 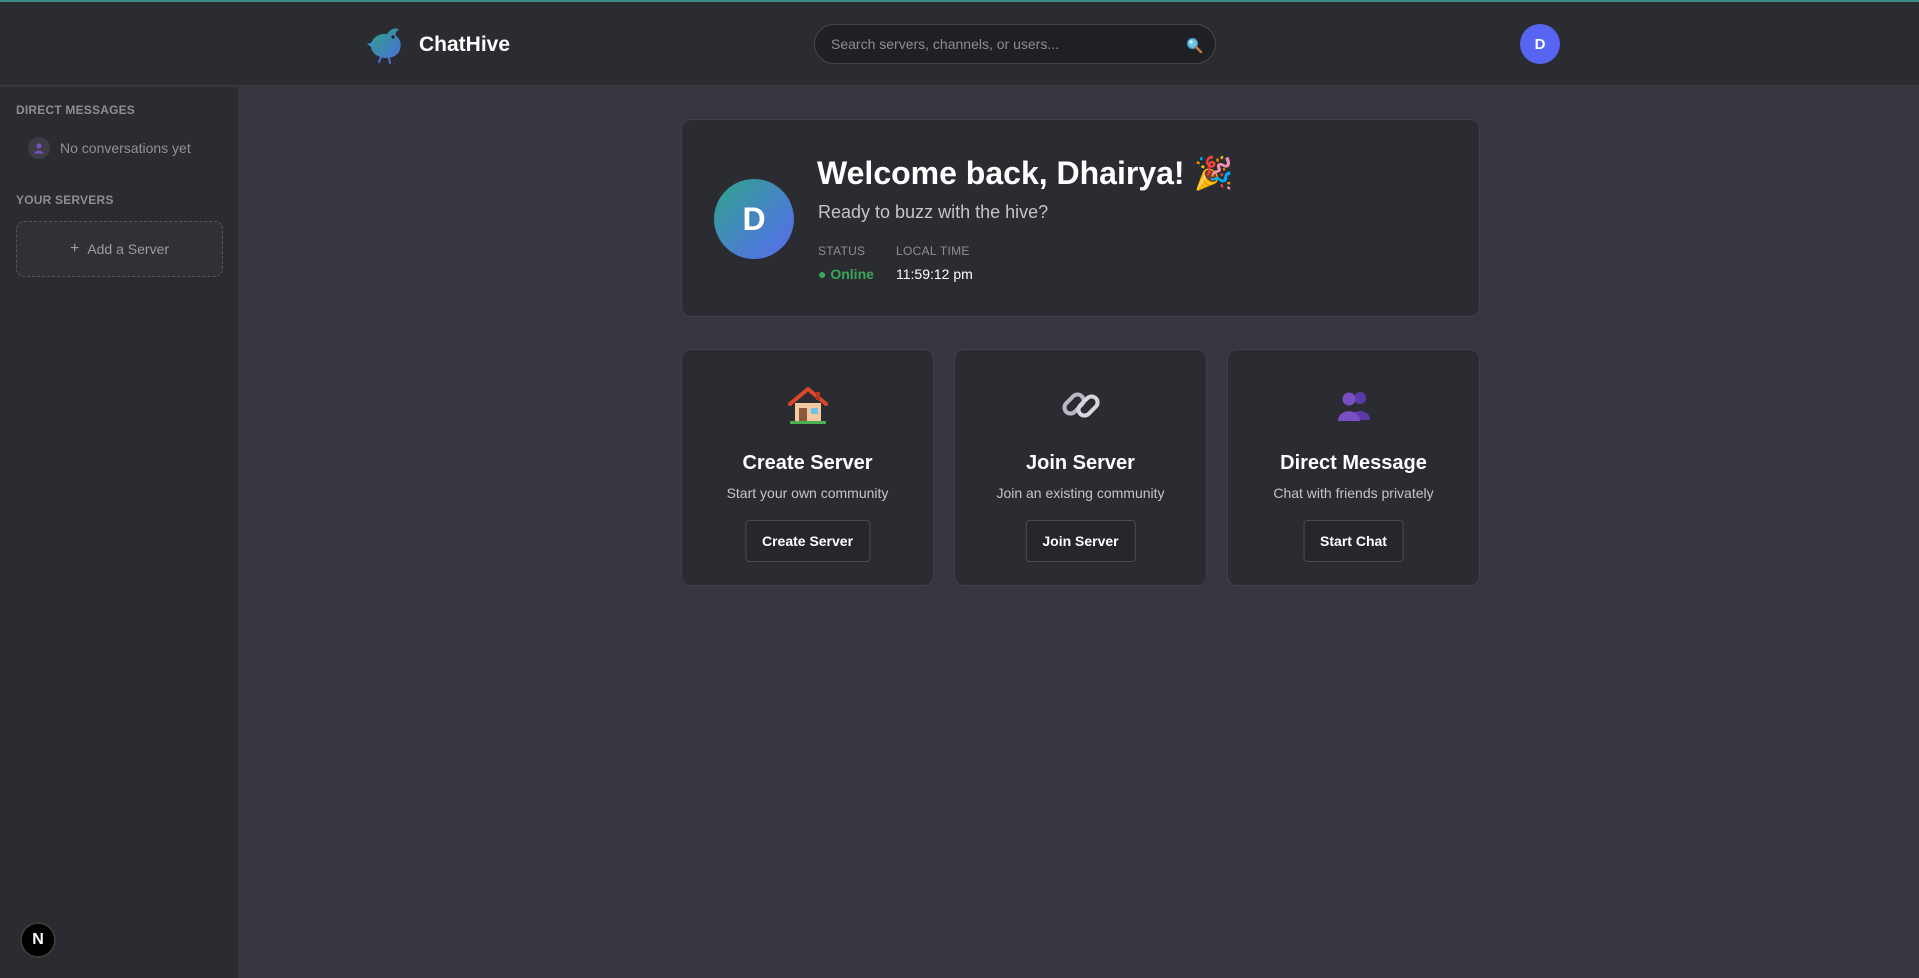 What do you see at coordinates (39, 148) in the screenshot?
I see `user-placeholder-icon` at bounding box center [39, 148].